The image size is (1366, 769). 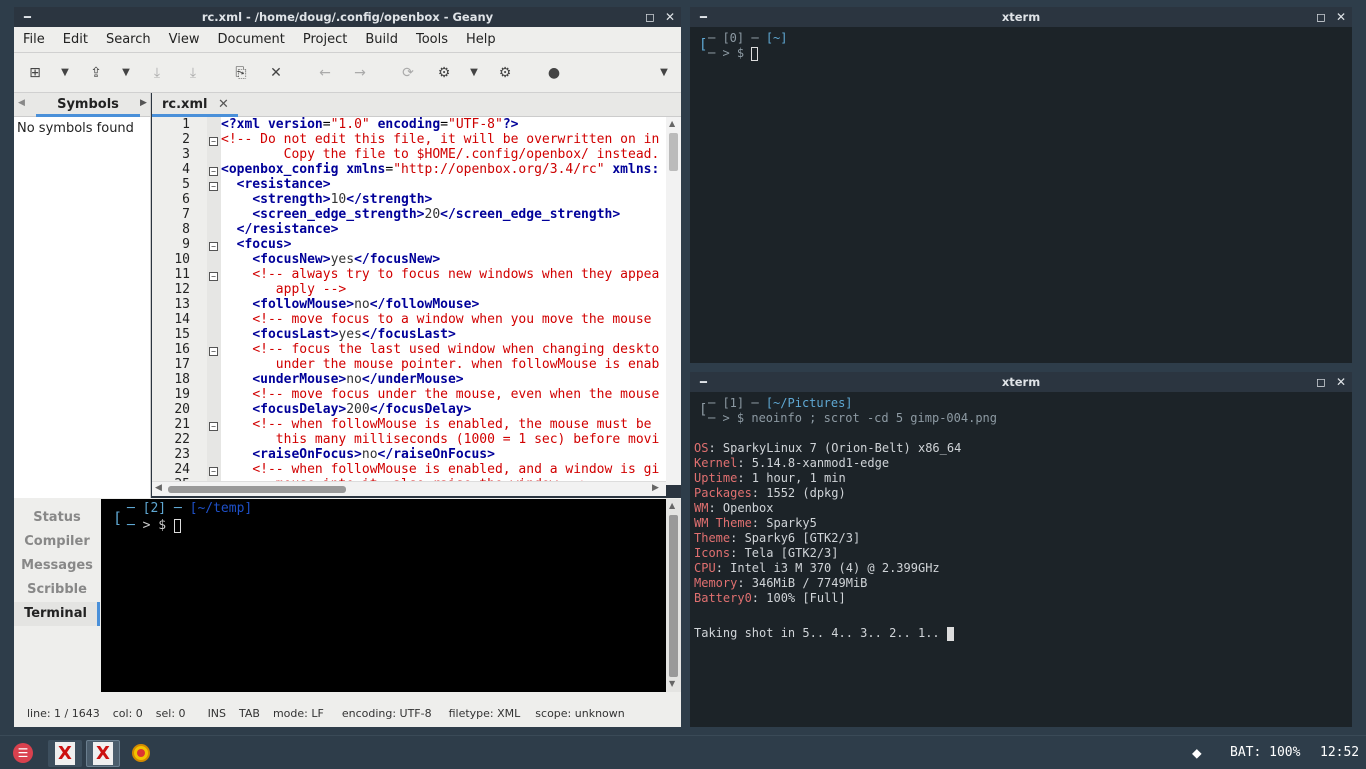 I want to click on menu-project: Project, so click(x=325, y=37).